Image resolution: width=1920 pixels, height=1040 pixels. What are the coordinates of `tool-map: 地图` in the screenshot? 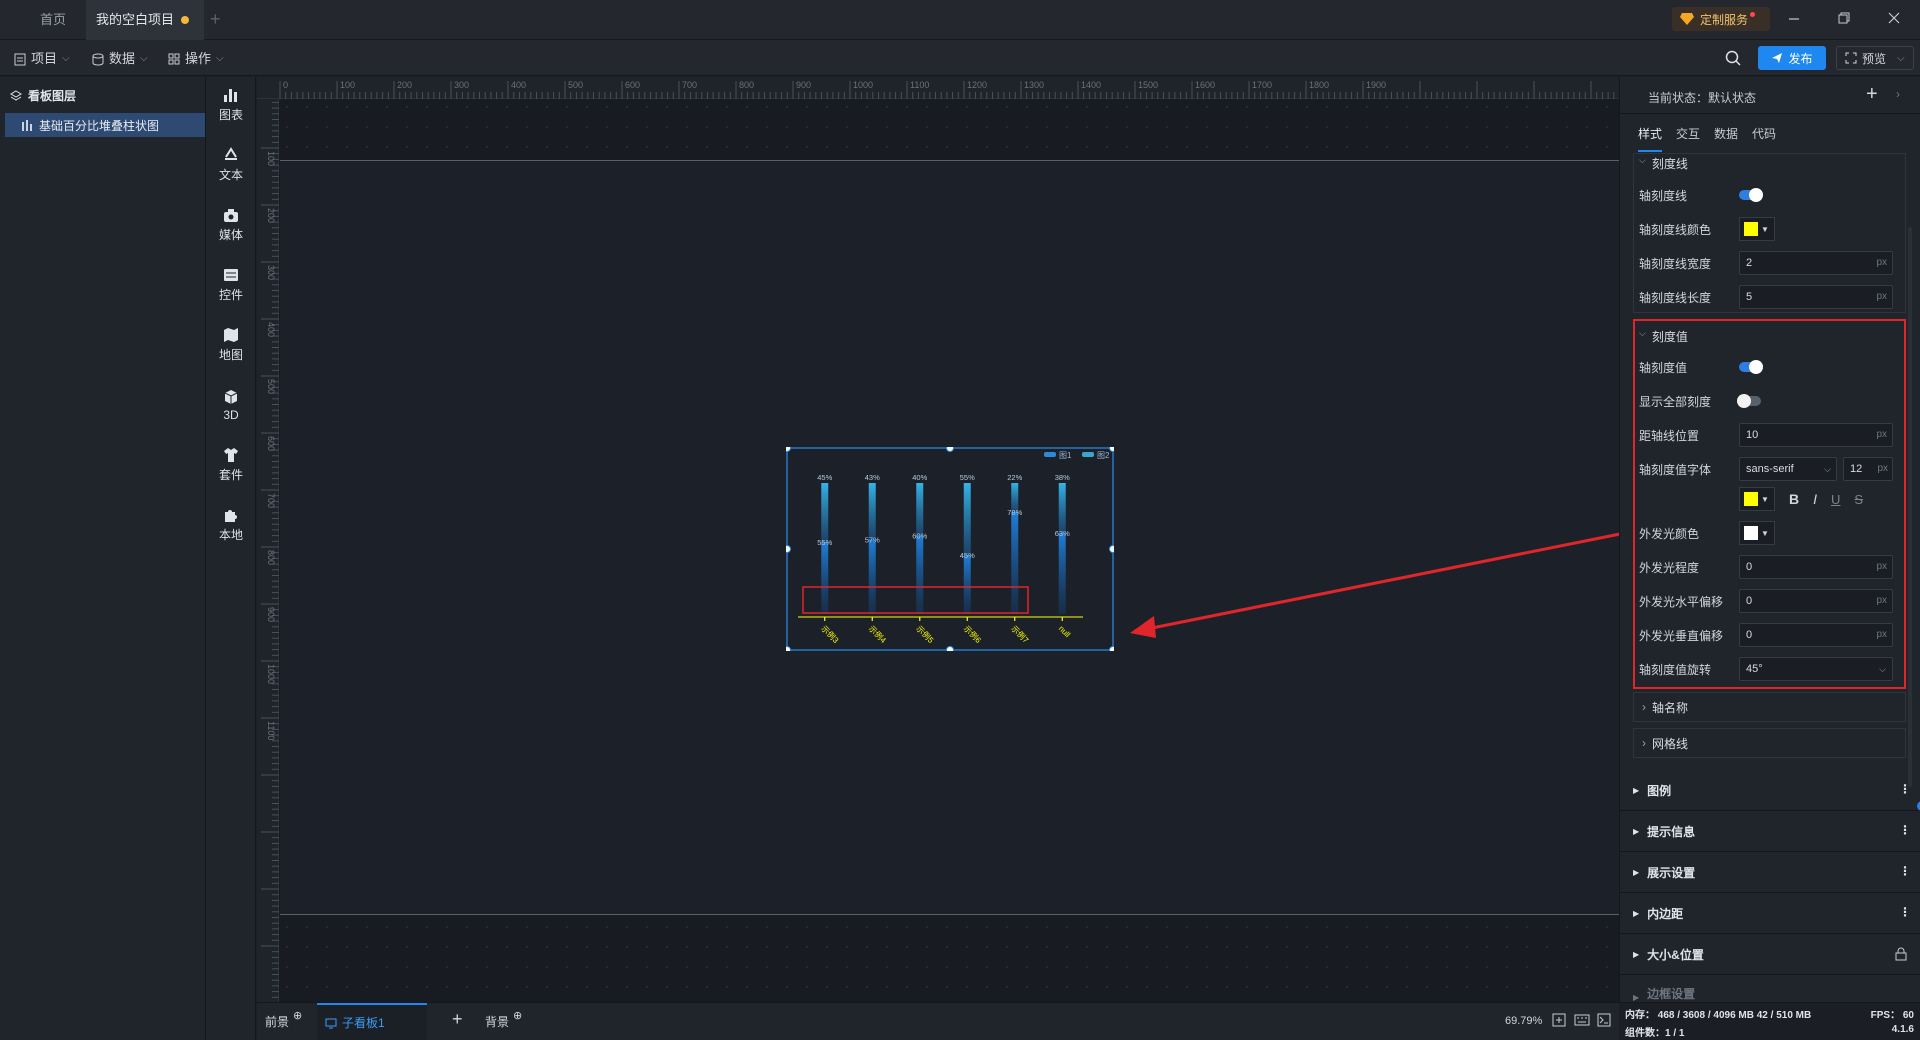 It's located at (231, 345).